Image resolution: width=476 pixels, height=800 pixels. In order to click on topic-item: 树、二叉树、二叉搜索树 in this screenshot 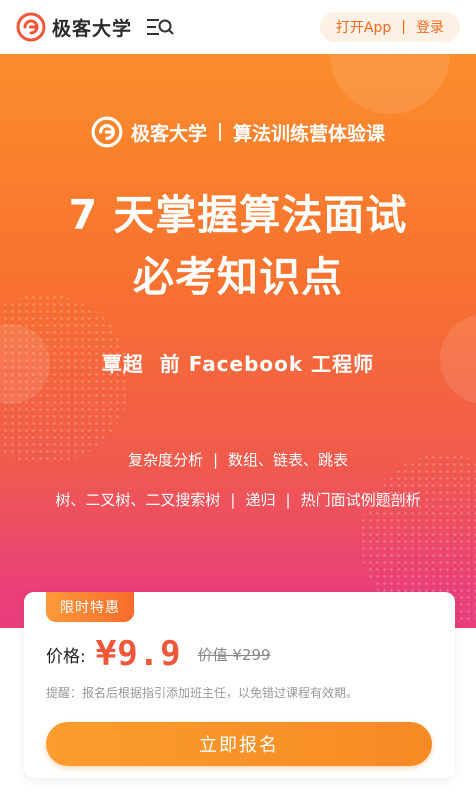, I will do `click(138, 500)`.